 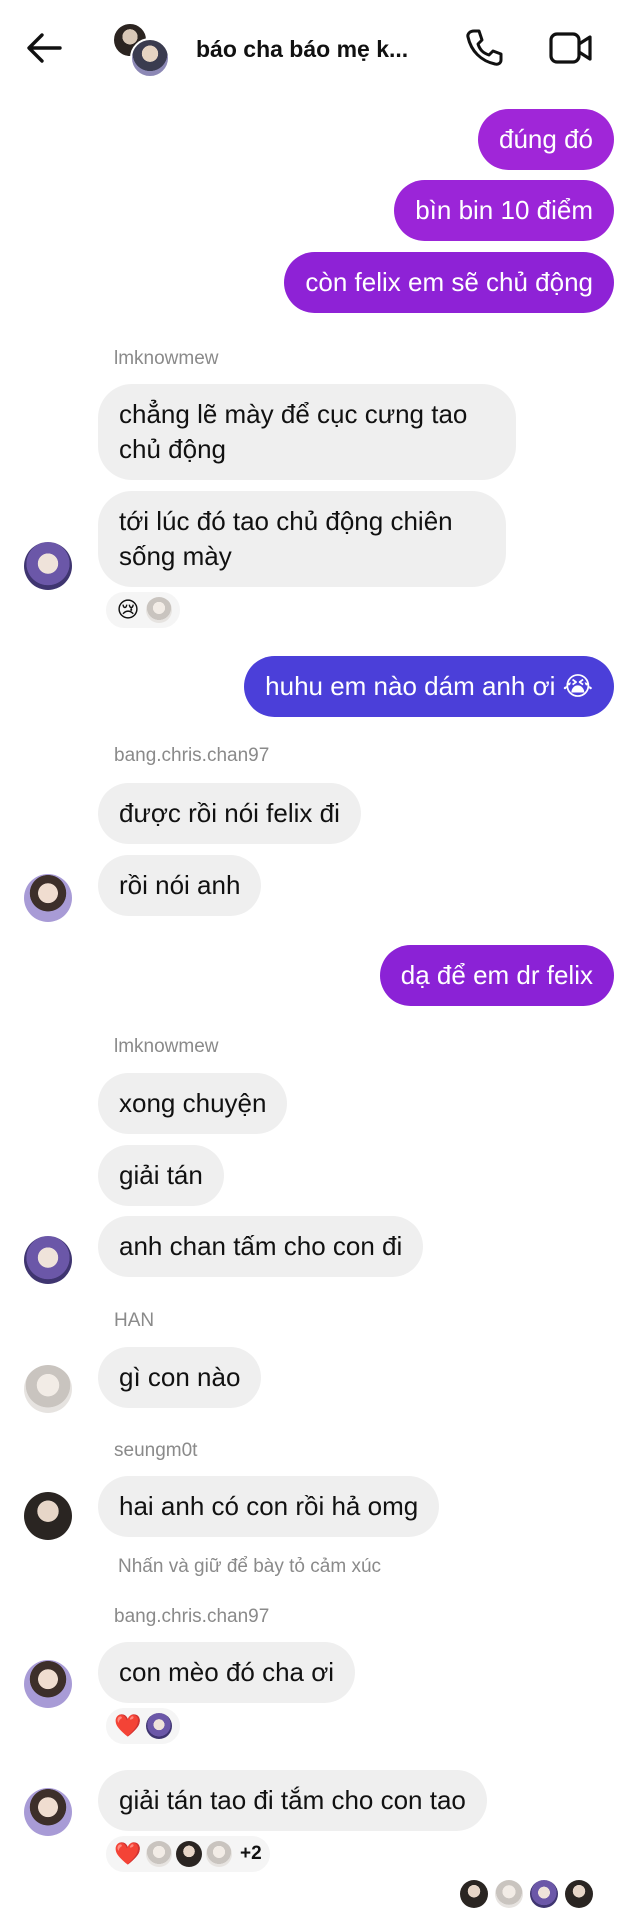 What do you see at coordinates (44, 48) in the screenshot?
I see `back-arrow-icon` at bounding box center [44, 48].